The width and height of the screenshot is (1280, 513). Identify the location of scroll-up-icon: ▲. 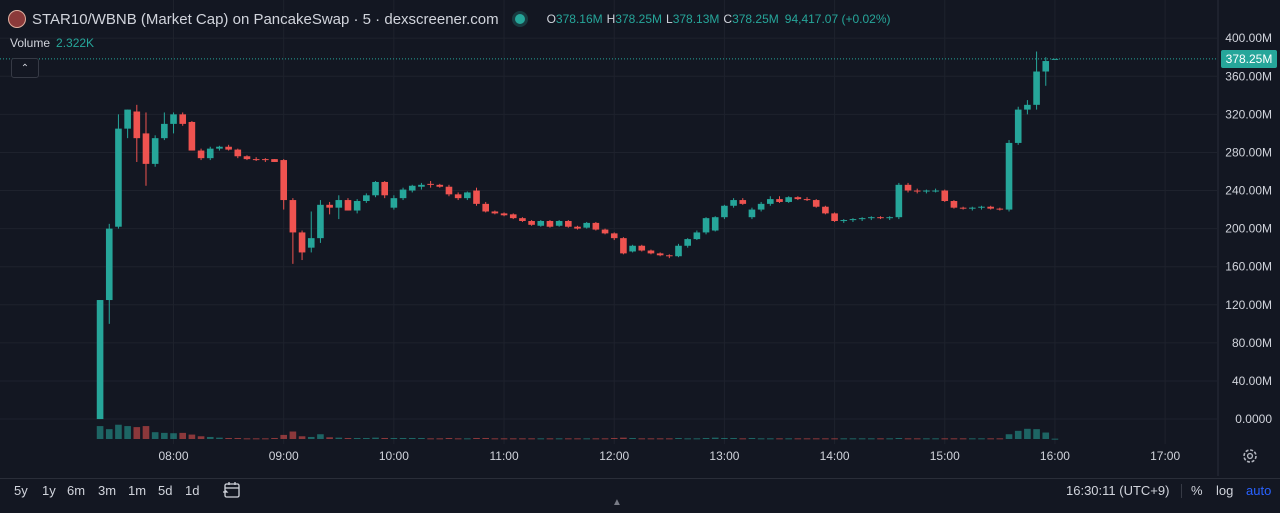
(617, 502).